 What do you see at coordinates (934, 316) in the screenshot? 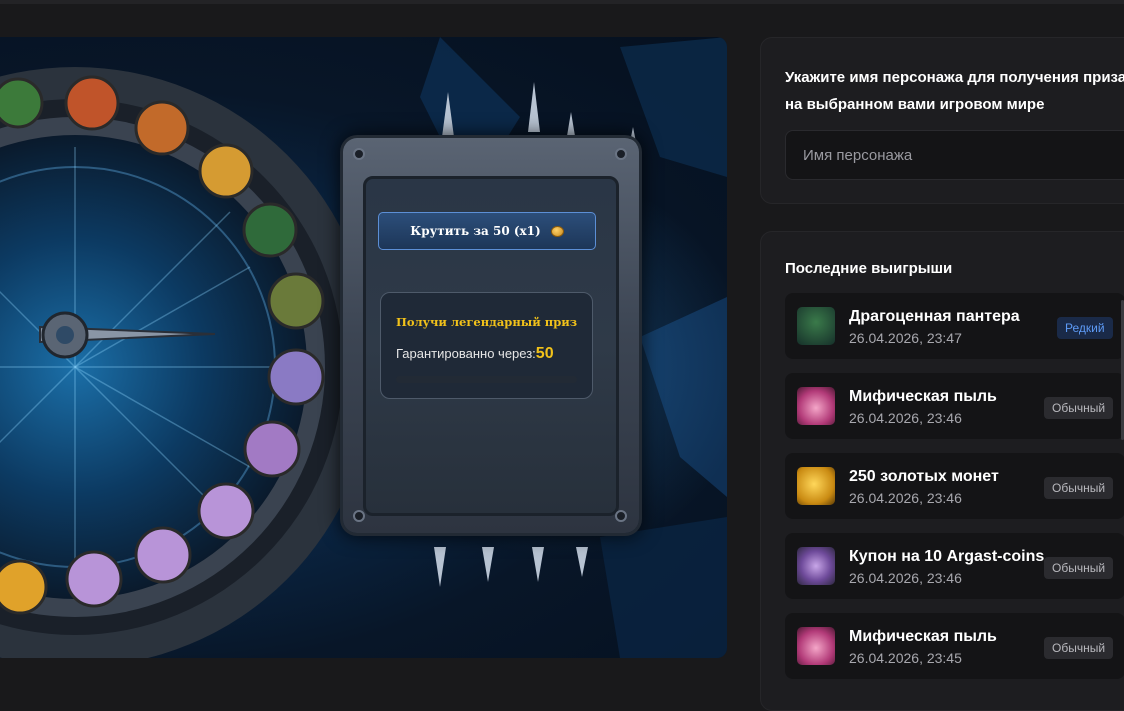
I see `win-name: Драгоценная пантера` at bounding box center [934, 316].